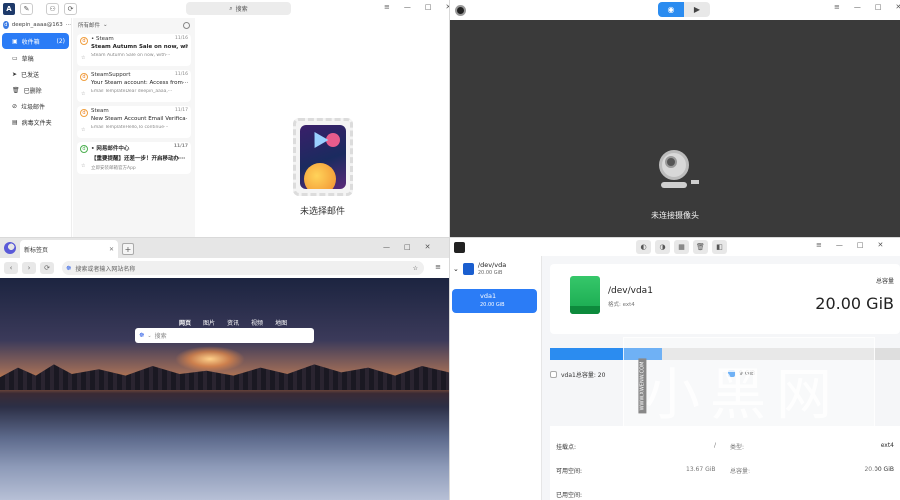 The width and height of the screenshot is (900, 500). What do you see at coordinates (224, 248) in the screenshot?
I see `browser-tabbar: 新标签页 ✕ + — □ ✕` at bounding box center [224, 248].